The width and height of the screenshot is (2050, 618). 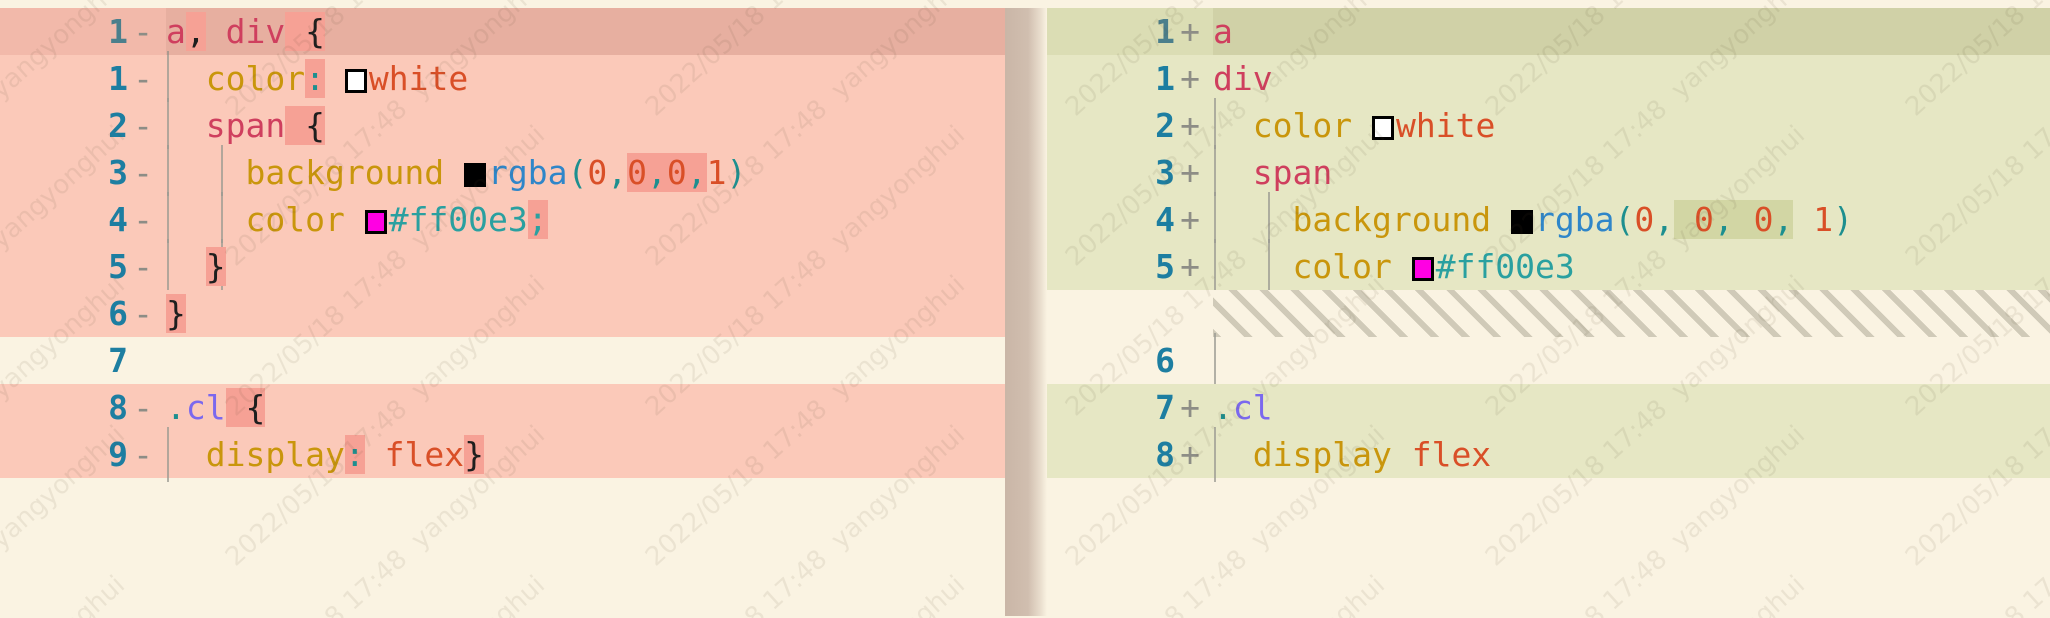 What do you see at coordinates (1130, 266) in the screenshot?
I see `line-gutter: 5 +` at bounding box center [1130, 266].